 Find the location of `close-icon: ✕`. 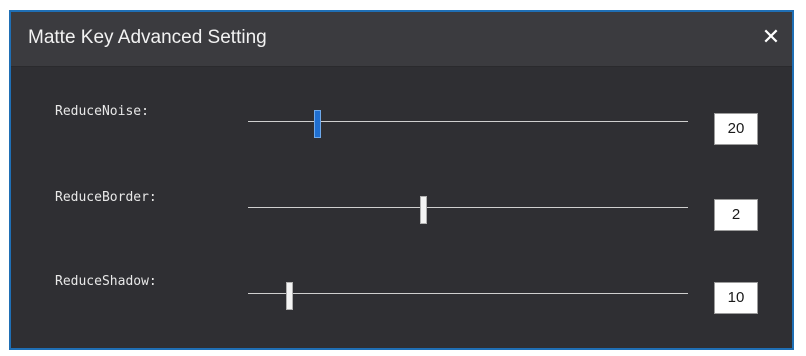

close-icon: ✕ is located at coordinates (771, 37).